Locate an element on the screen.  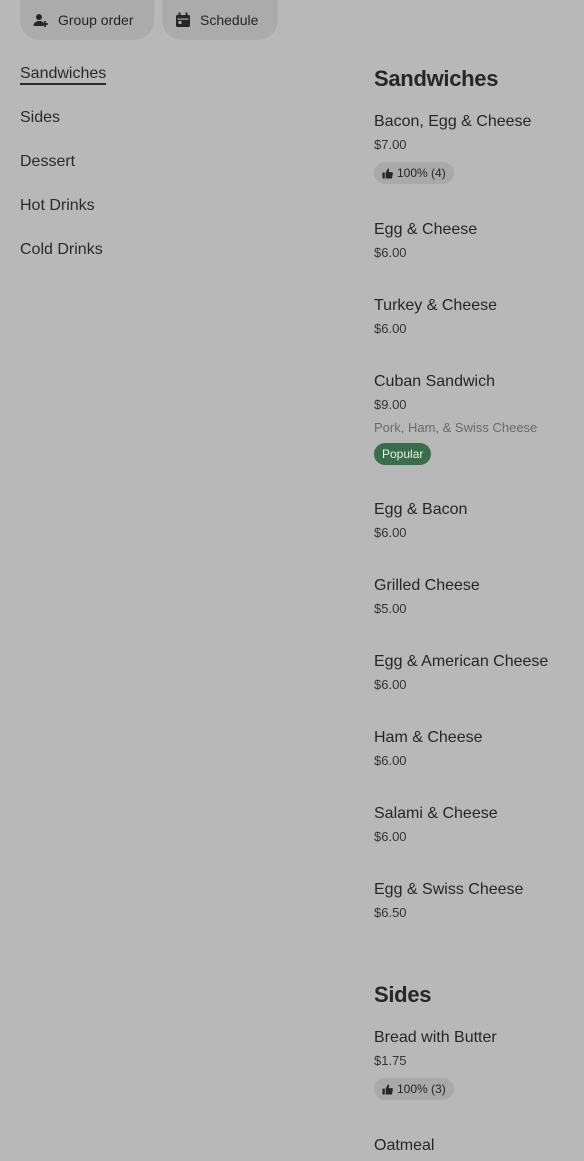
item-price: $9.00 is located at coordinates (390, 404).